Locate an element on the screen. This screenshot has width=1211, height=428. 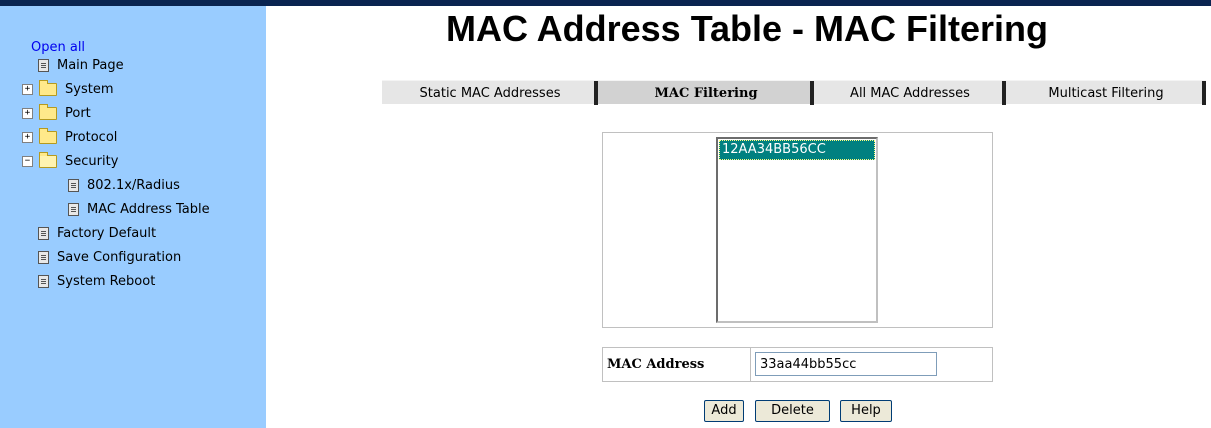
tree-item-main-page: Main Page is located at coordinates (81, 65).